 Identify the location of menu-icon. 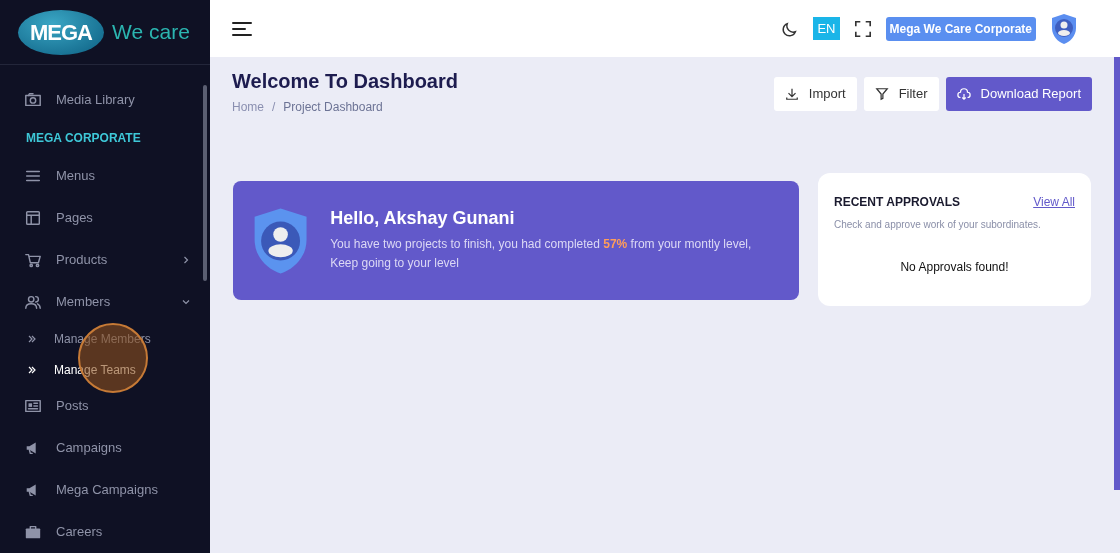
(242, 28).